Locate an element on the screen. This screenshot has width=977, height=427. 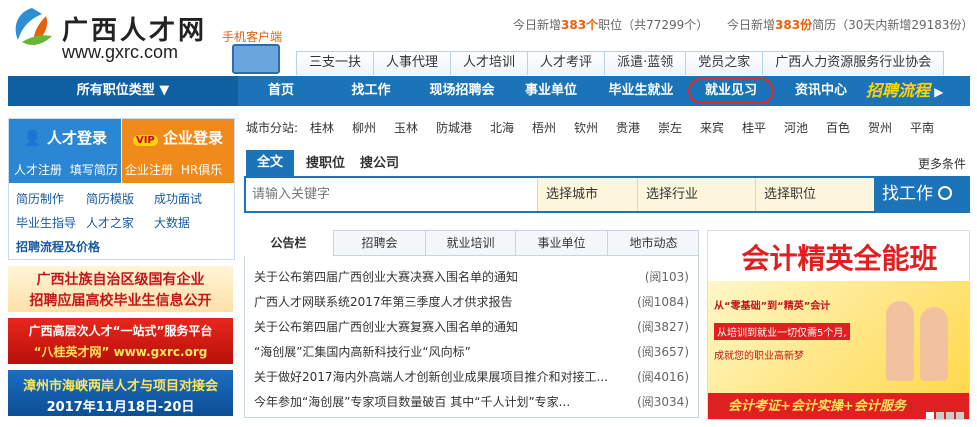
select-position: 选择职位 is located at coordinates (814, 194).